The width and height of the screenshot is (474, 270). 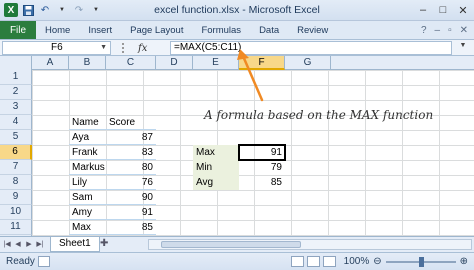 I want to click on table-row-name: Max, so click(x=87, y=227).